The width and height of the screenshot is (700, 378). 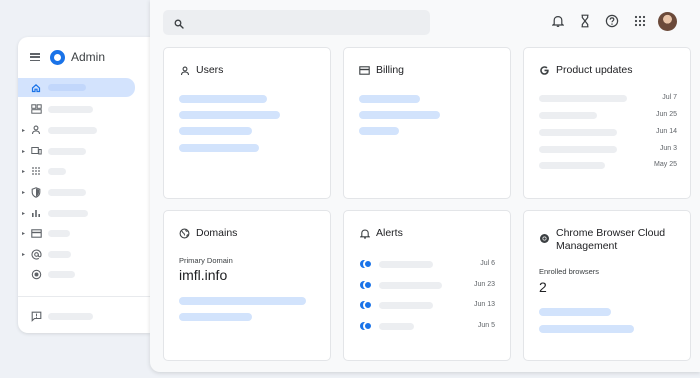 What do you see at coordinates (668, 148) in the screenshot?
I see `update-date: Jun 3` at bounding box center [668, 148].